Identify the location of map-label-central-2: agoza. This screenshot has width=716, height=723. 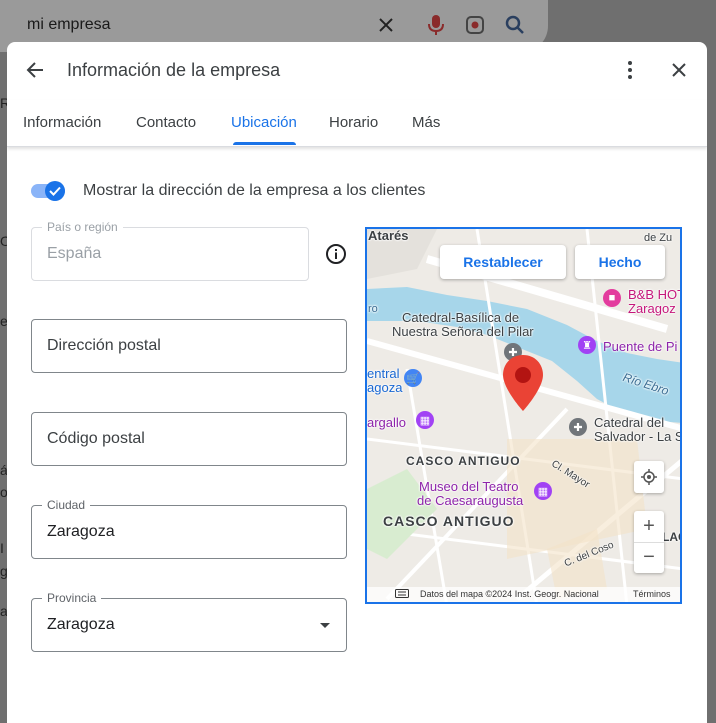
(385, 387).